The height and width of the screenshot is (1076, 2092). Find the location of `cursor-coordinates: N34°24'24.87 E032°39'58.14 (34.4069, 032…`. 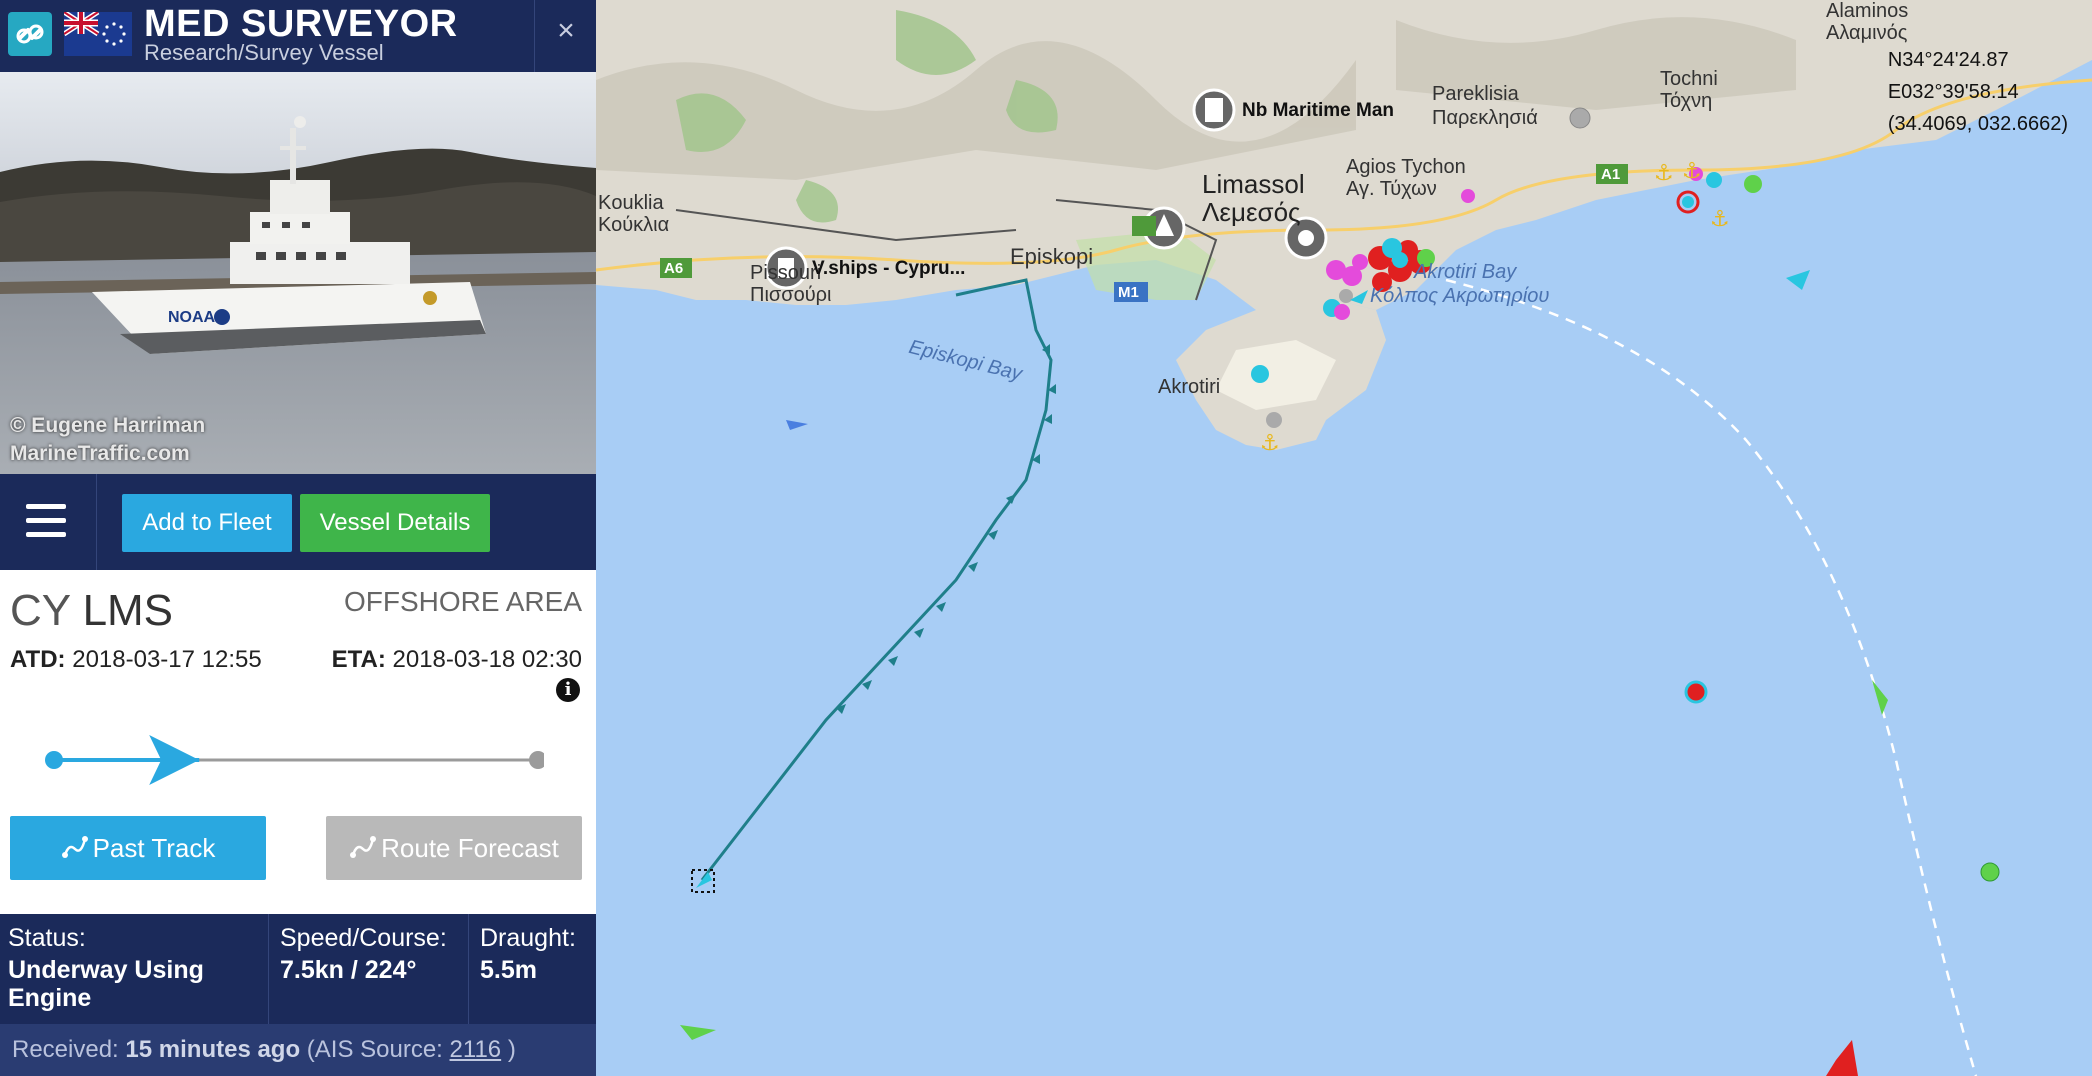

cursor-coordinates: N34°24'24.87 E032°39'58.14 (34.4069, 032… is located at coordinates (1977, 92).